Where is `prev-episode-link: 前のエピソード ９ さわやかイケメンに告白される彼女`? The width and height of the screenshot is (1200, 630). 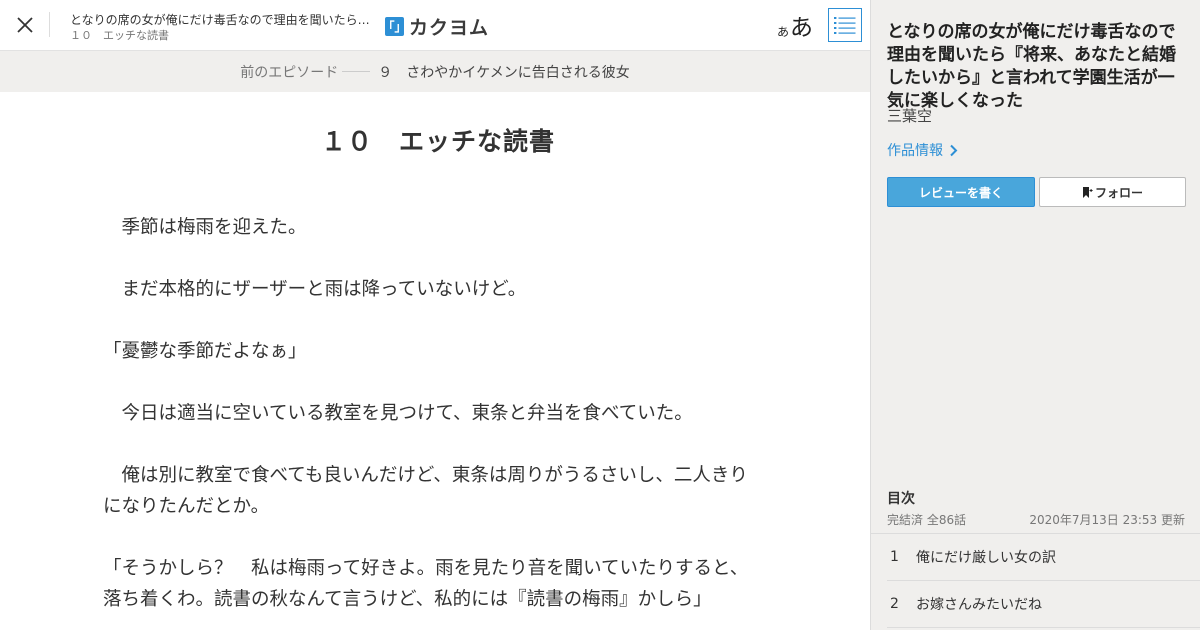 prev-episode-link: 前のエピソード ９ さわやかイケメンに告白される彼女 is located at coordinates (435, 71).